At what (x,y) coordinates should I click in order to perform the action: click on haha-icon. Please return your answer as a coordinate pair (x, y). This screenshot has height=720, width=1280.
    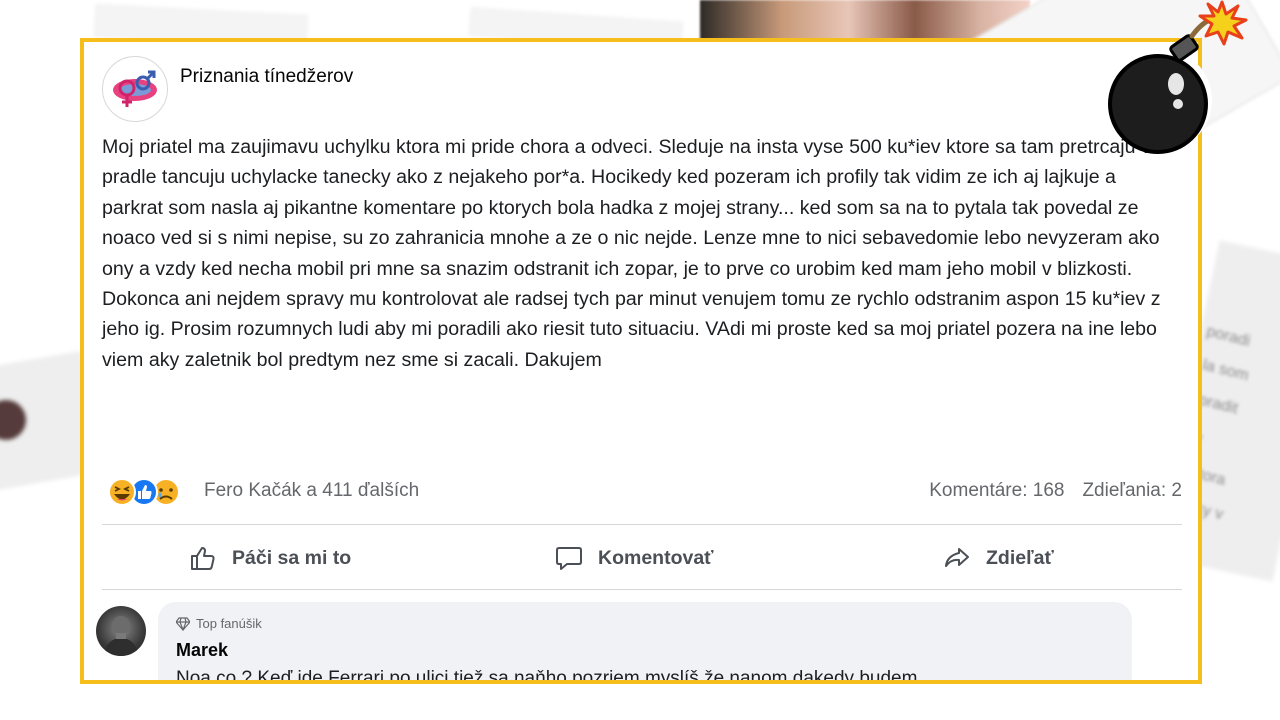
    Looking at the image, I should click on (122, 492).